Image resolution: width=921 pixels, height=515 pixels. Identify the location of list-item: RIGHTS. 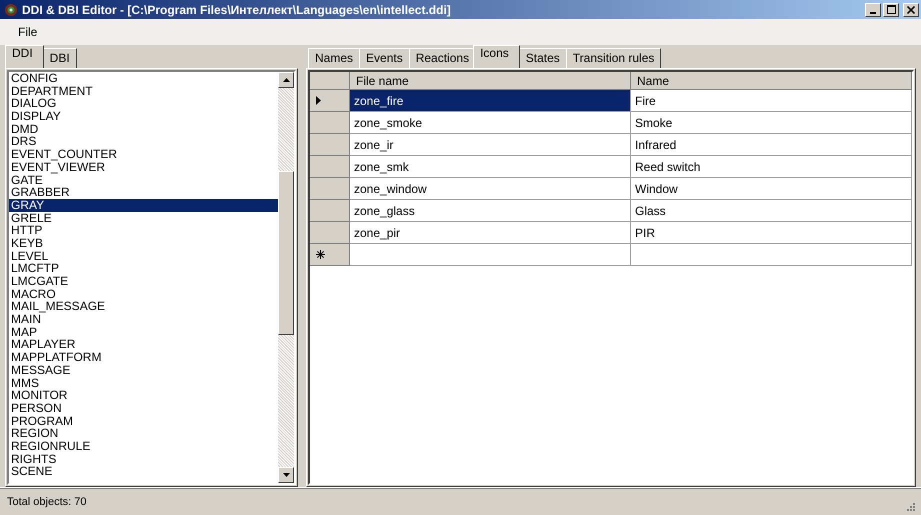
(143, 459).